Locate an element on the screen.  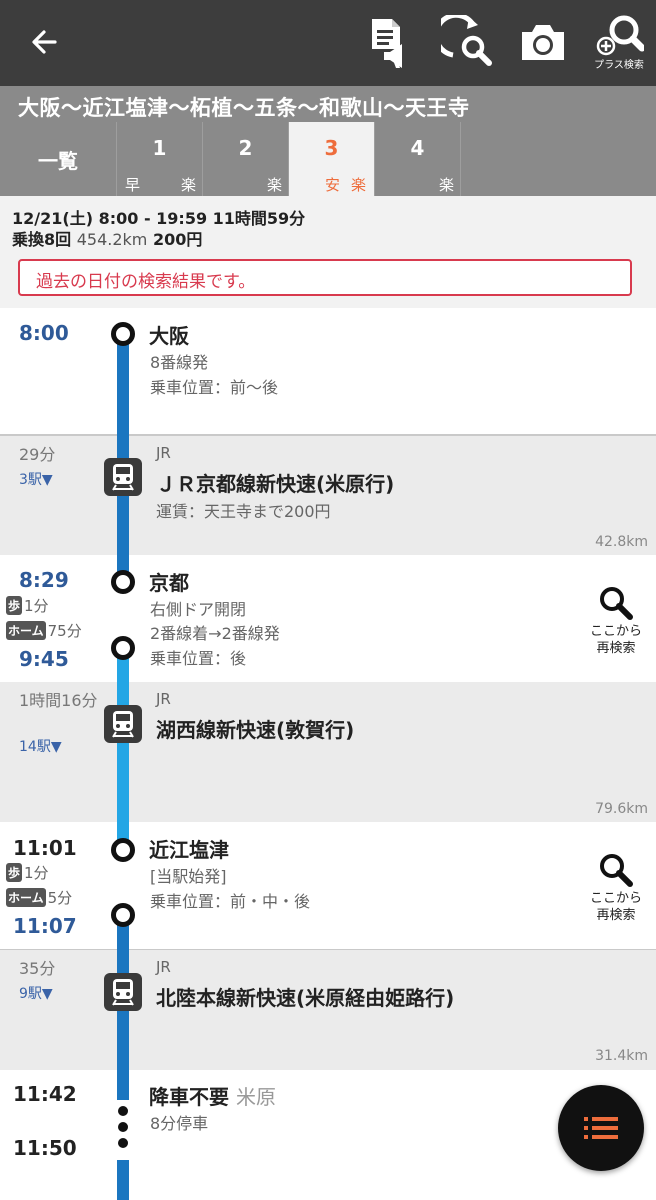
tab-route-4: 4 楽 is located at coordinates (418, 159).